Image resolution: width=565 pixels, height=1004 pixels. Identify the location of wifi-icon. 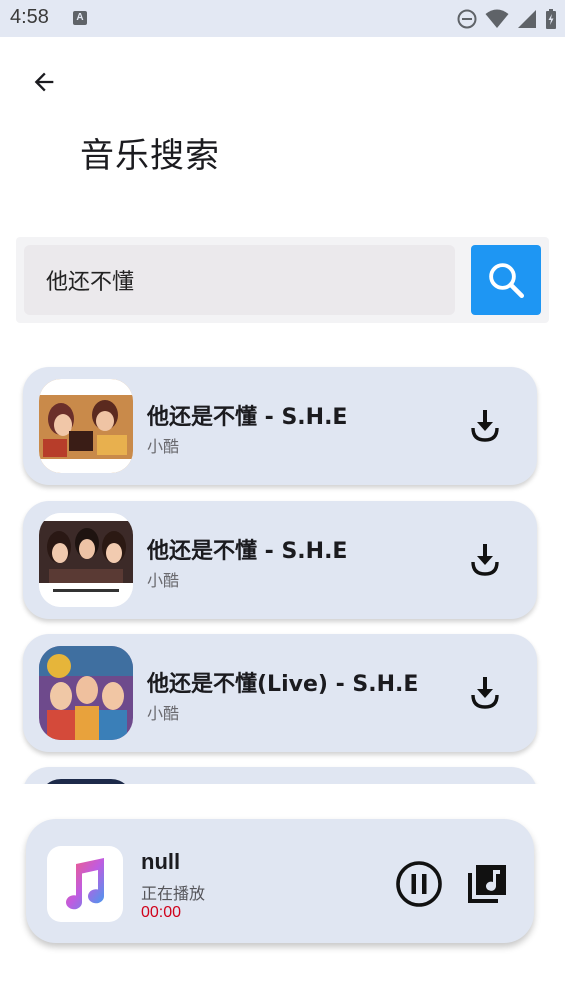
(497, 18).